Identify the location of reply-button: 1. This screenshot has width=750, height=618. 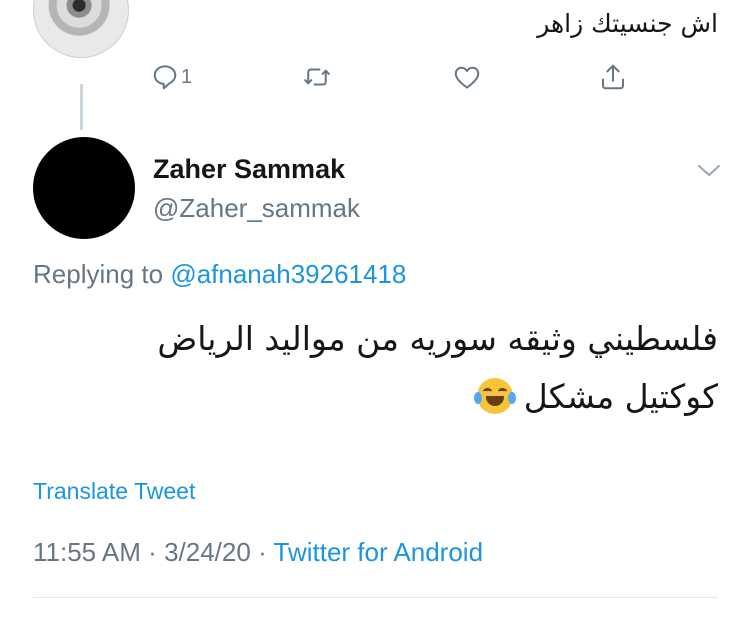
(171, 77).